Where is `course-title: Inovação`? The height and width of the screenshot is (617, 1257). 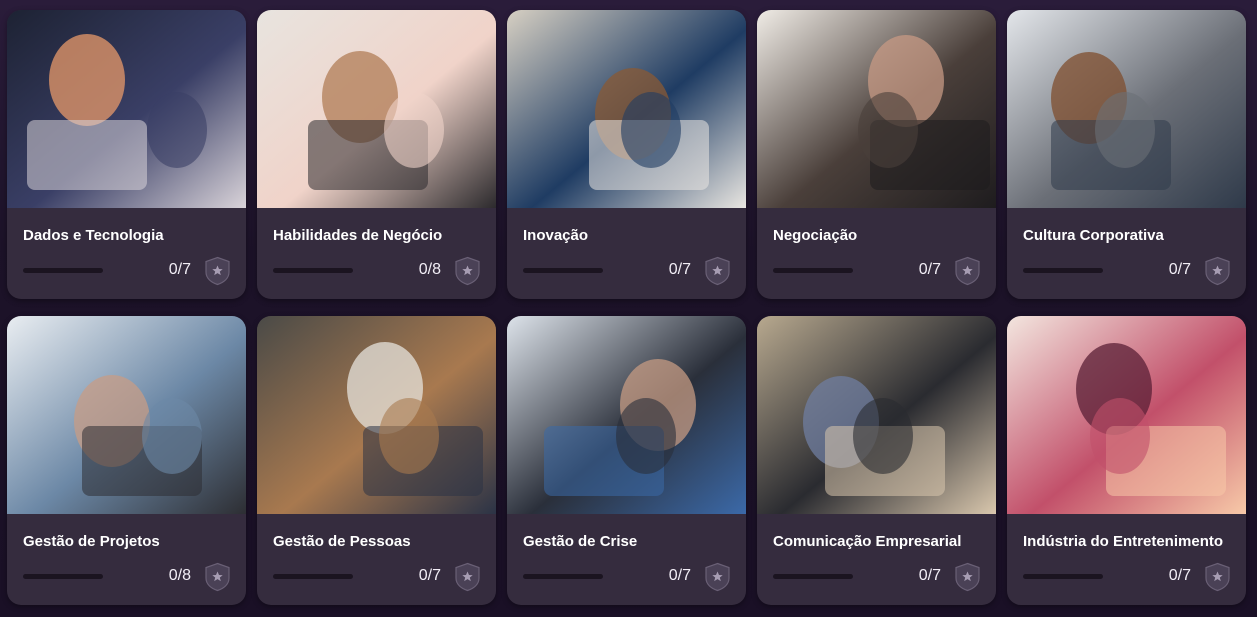
course-title: Inovação is located at coordinates (556, 235).